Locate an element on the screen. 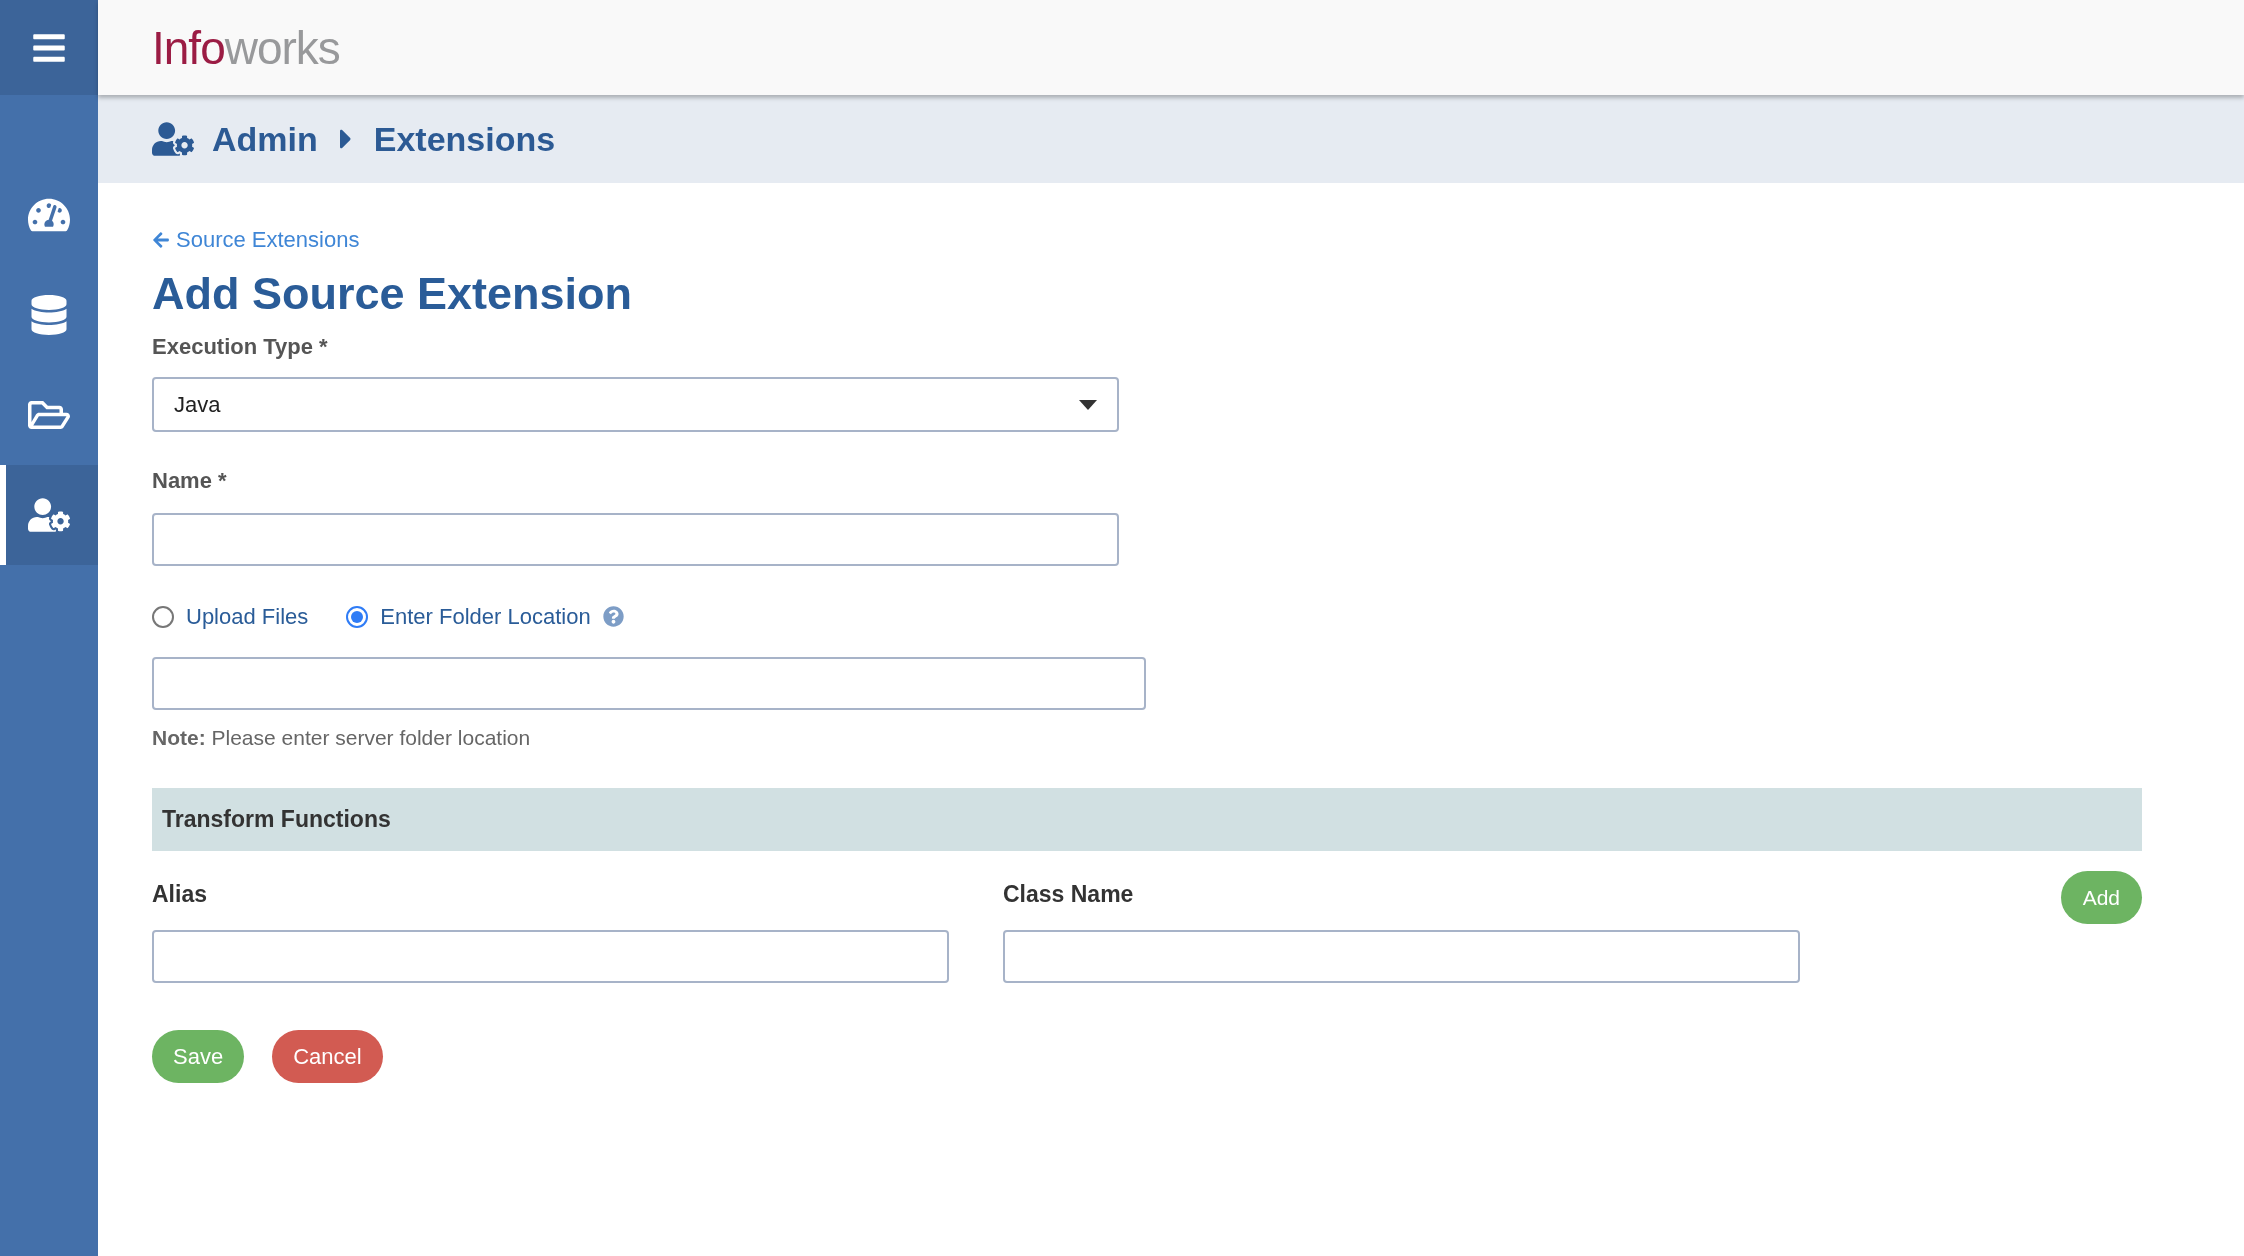 The width and height of the screenshot is (2244, 1256). help-icon is located at coordinates (613, 617).